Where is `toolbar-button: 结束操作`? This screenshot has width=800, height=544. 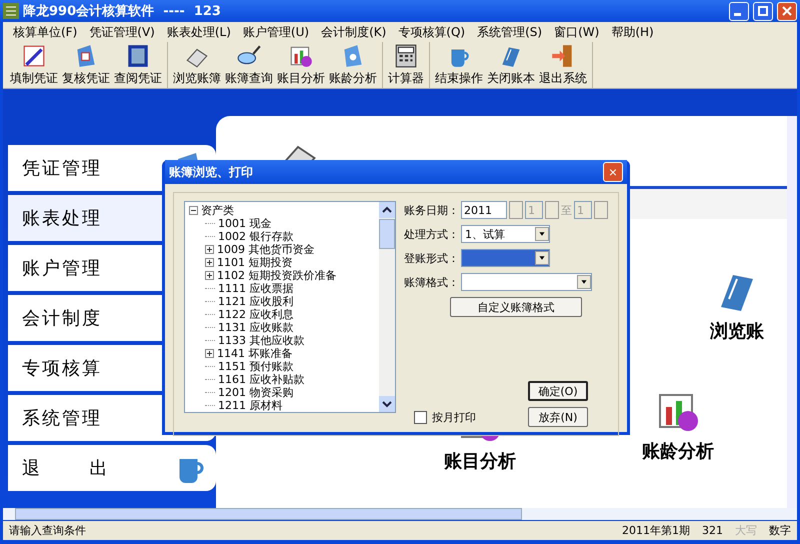
toolbar-button: 结束操作 is located at coordinates (459, 65).